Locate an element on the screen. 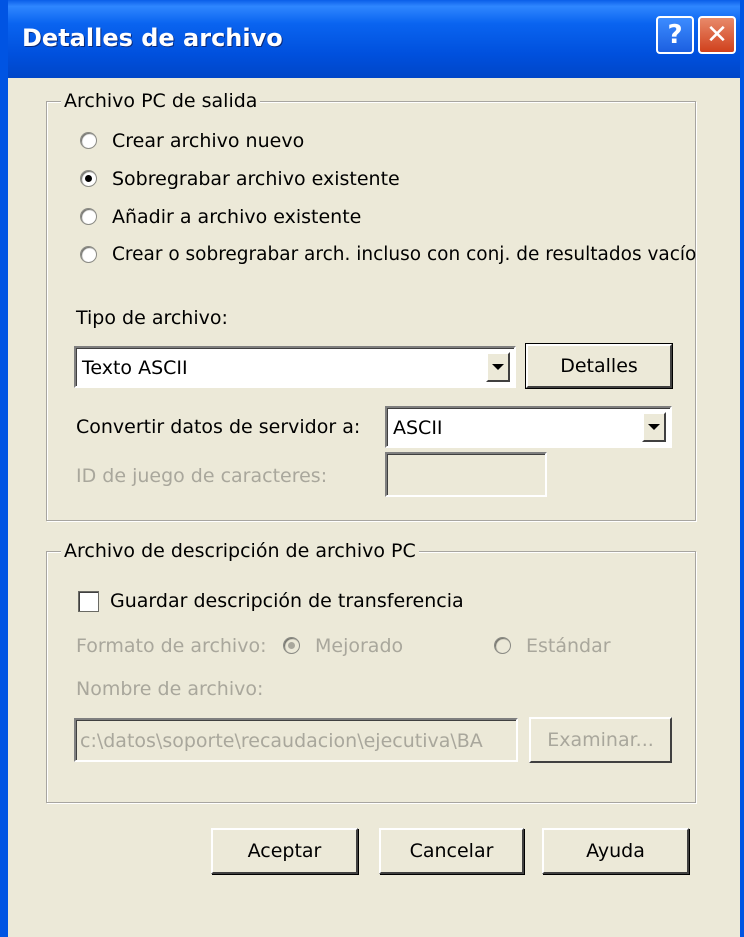  radio-create-new is located at coordinates (88, 140).